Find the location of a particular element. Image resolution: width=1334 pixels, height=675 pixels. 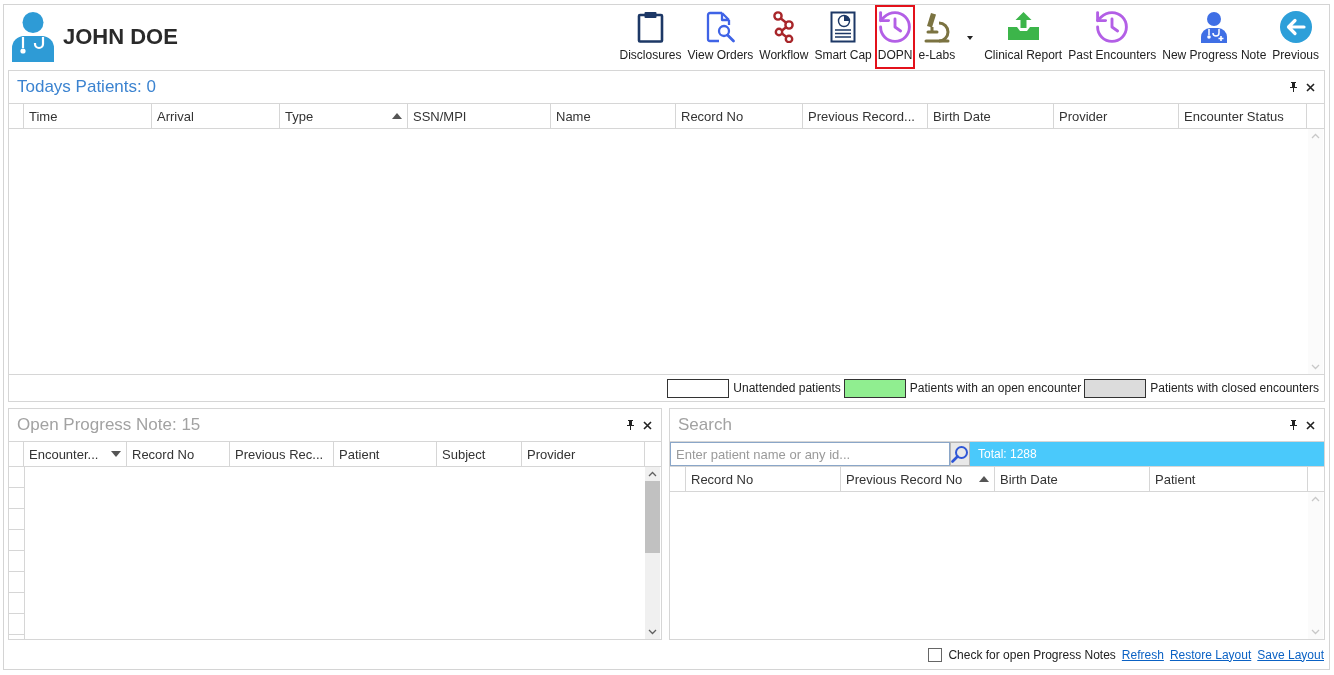

toolbar-button: Previous is located at coordinates (1295, 37).